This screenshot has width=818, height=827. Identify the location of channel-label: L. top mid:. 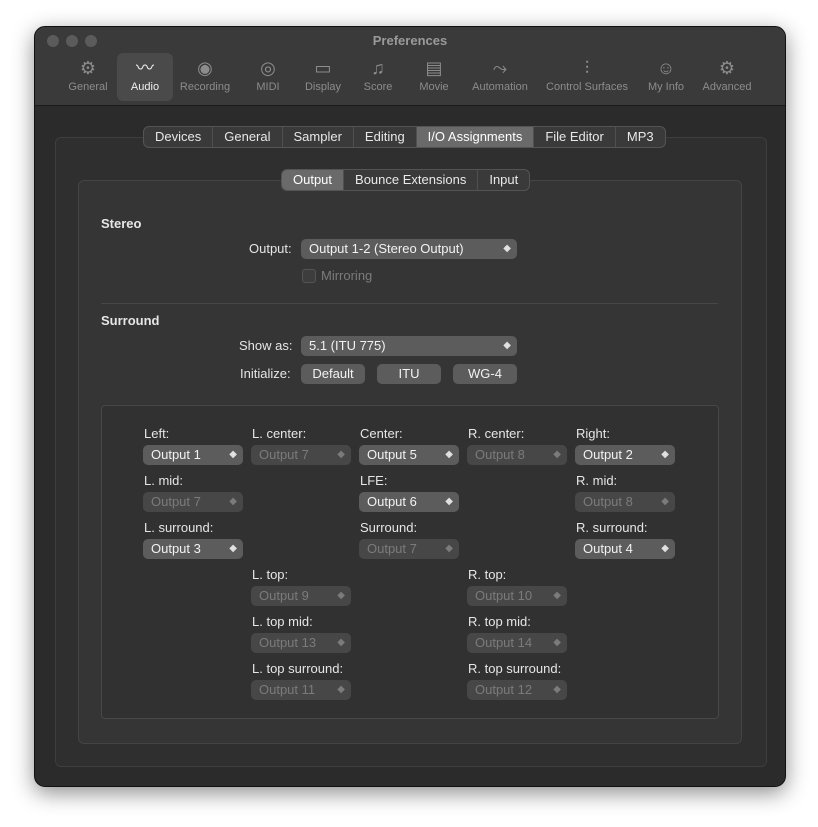
(282, 621).